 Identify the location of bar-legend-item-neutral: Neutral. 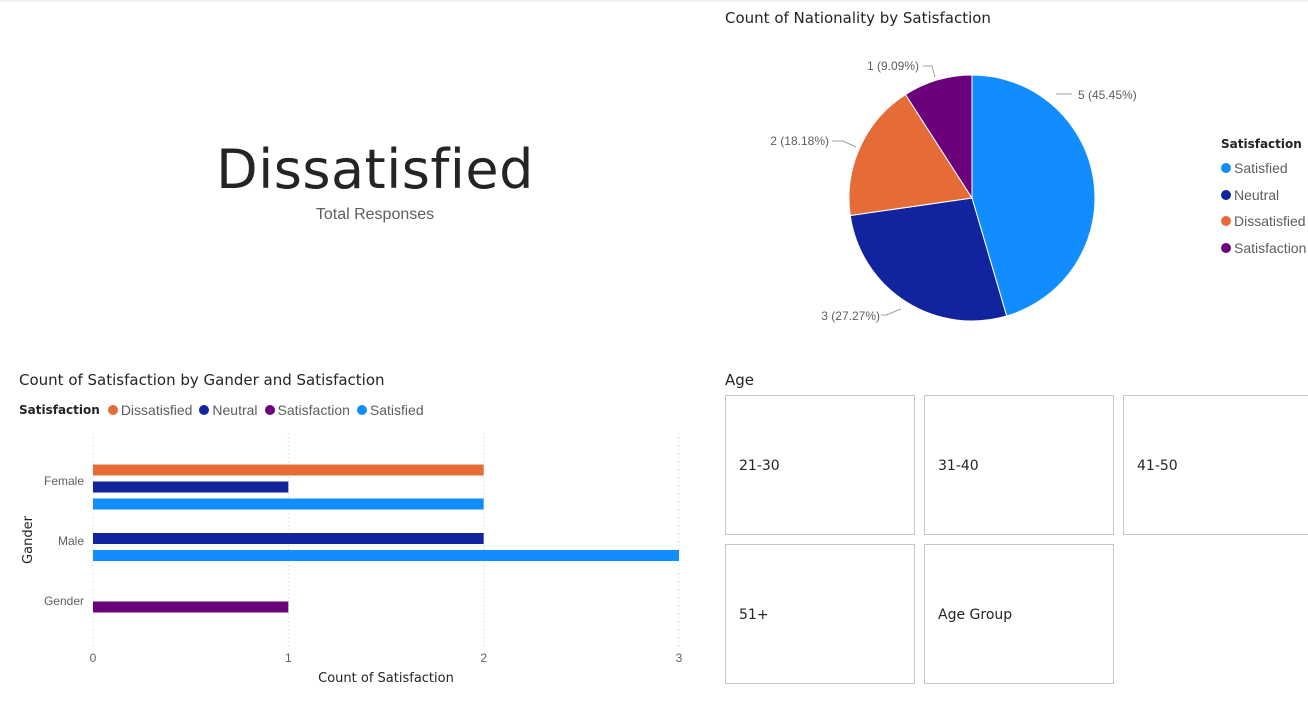
(228, 410).